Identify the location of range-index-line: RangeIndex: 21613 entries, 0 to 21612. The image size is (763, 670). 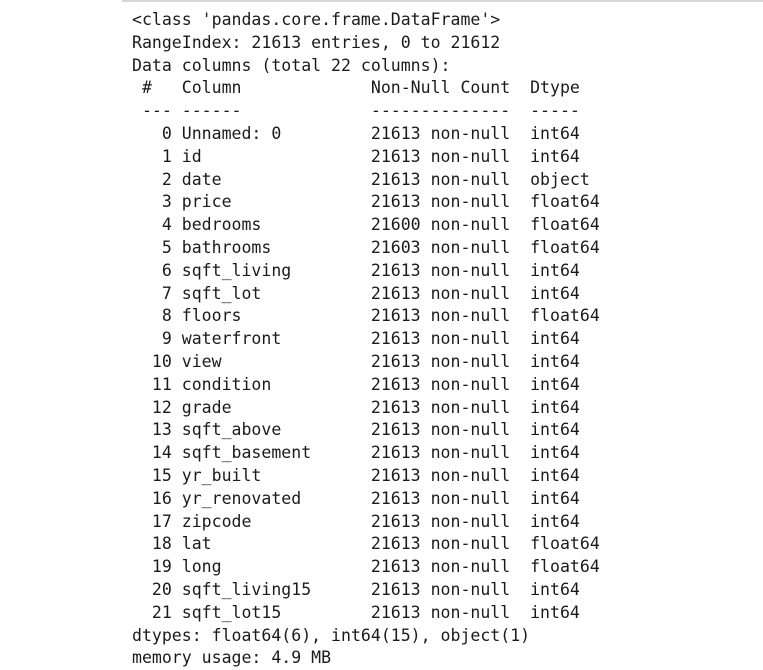
(316, 42).